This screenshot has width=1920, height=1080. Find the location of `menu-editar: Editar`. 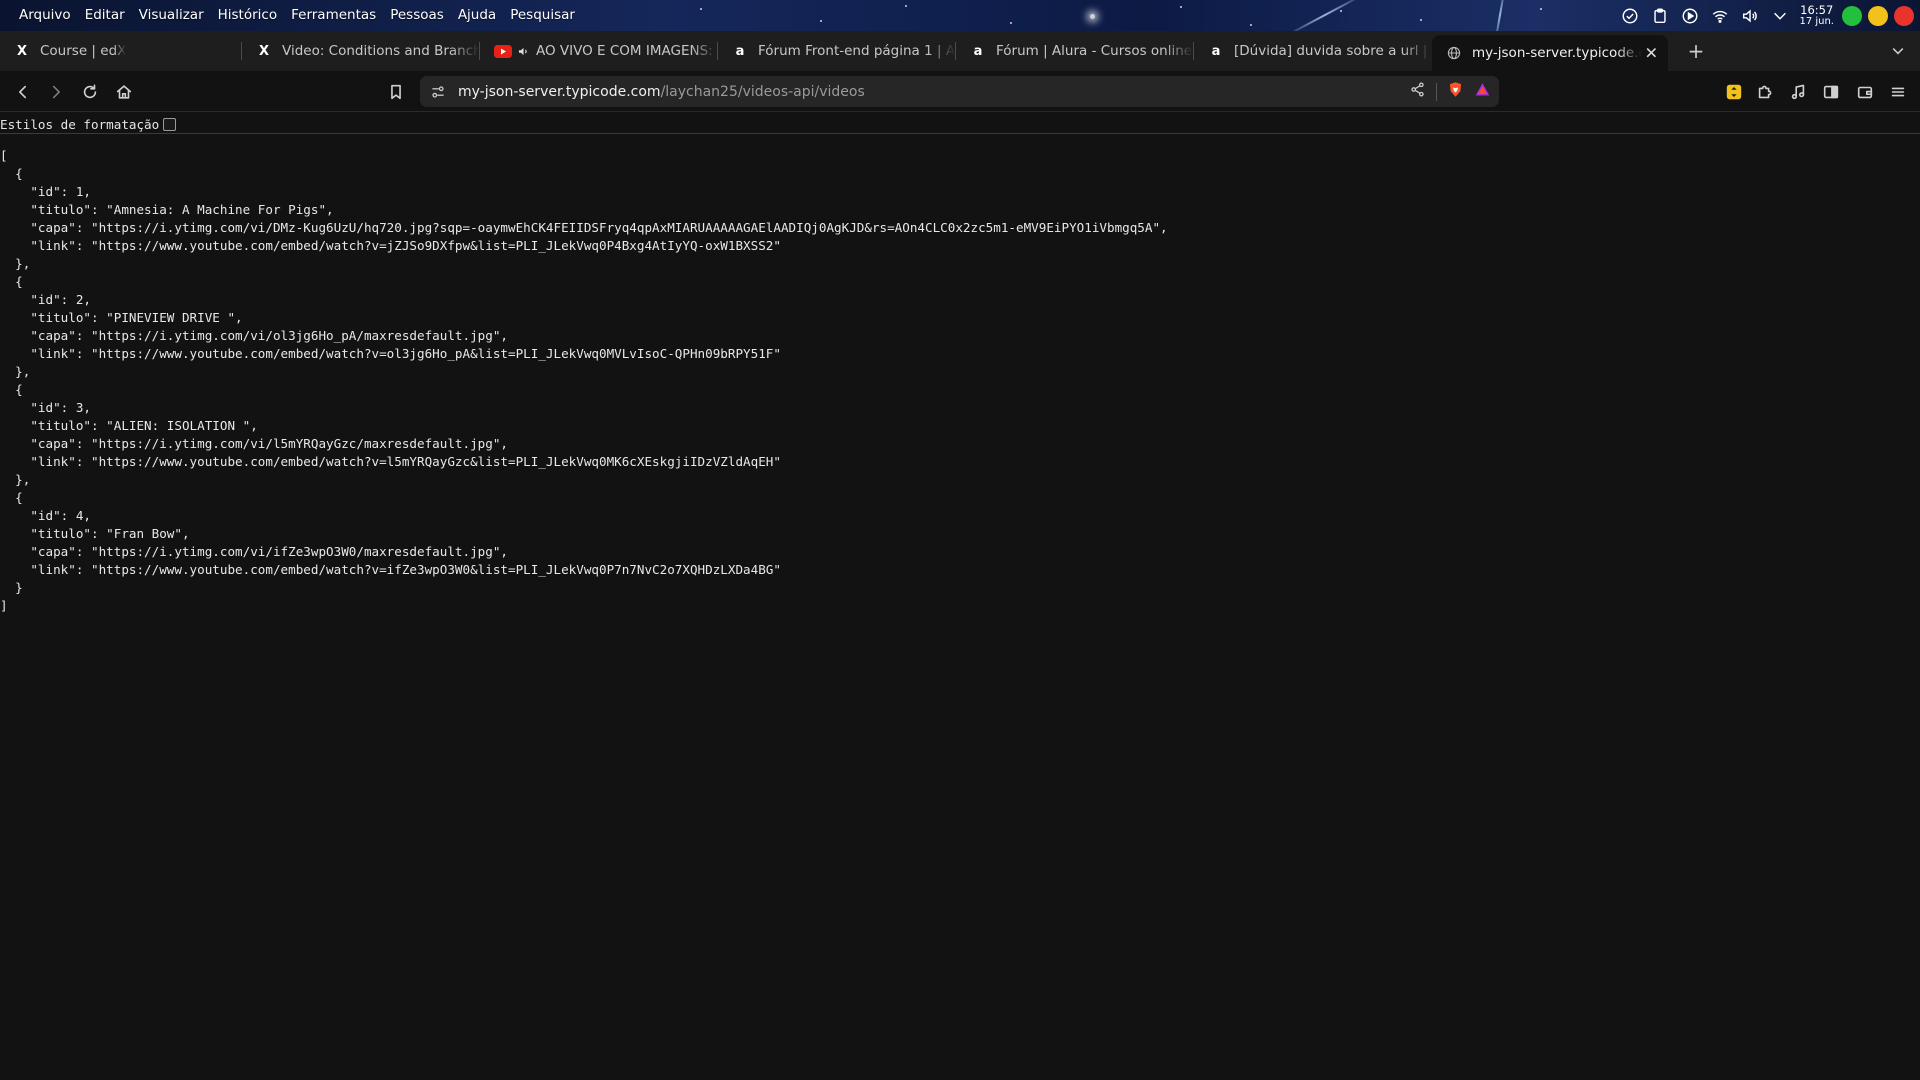

menu-editar: Editar is located at coordinates (105, 15).